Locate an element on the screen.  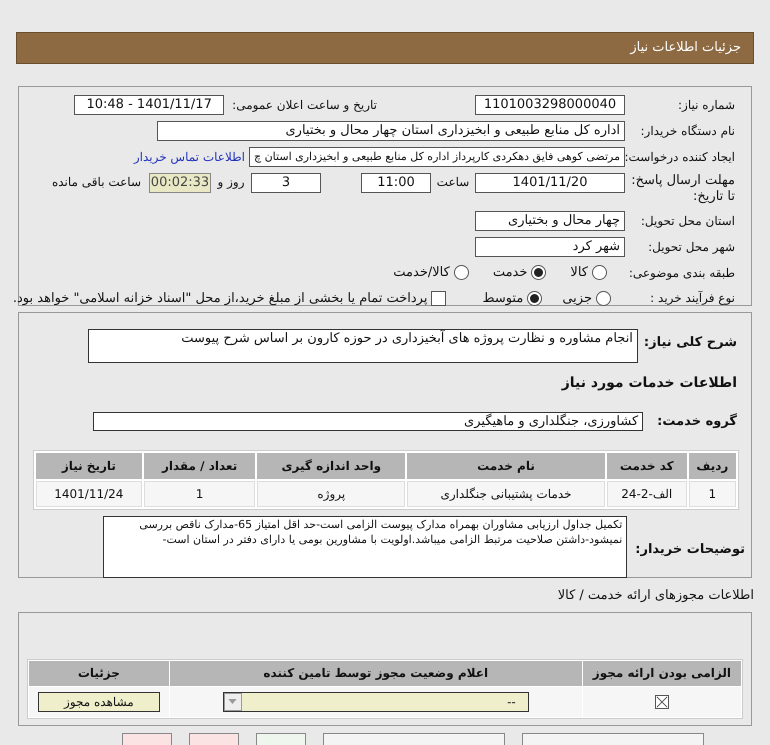
field-label: نام دستگاه خریدار: is located at coordinates (687, 131).